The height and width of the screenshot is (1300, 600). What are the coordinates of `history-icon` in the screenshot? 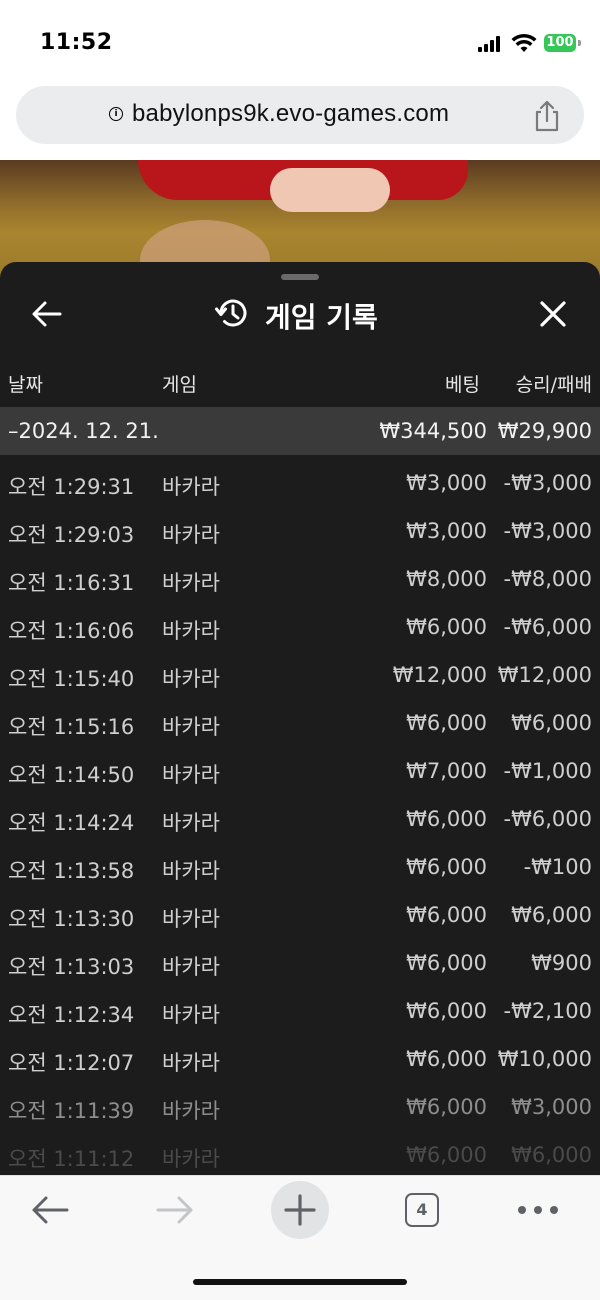 It's located at (231, 313).